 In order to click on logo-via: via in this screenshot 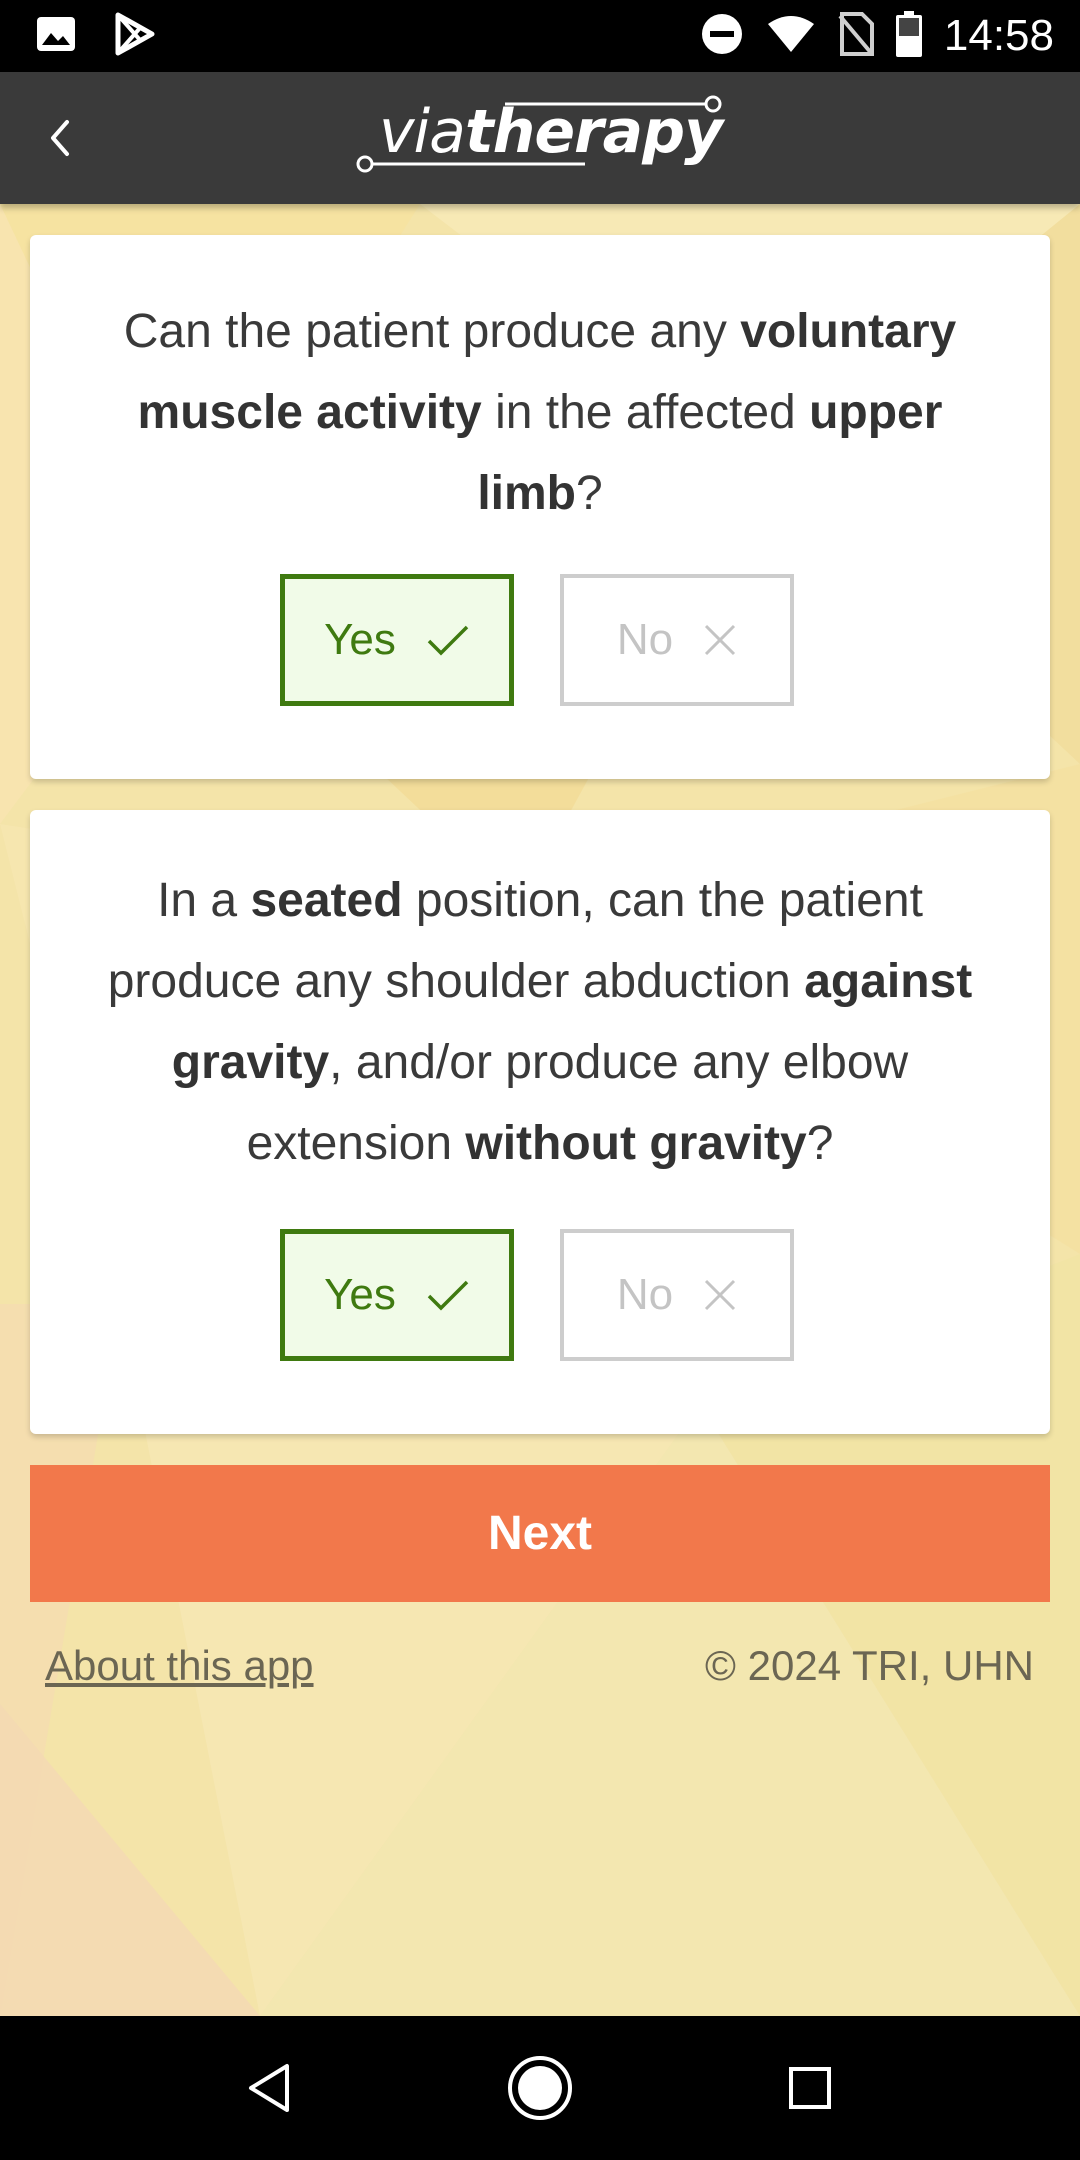, I will do `click(422, 132)`.